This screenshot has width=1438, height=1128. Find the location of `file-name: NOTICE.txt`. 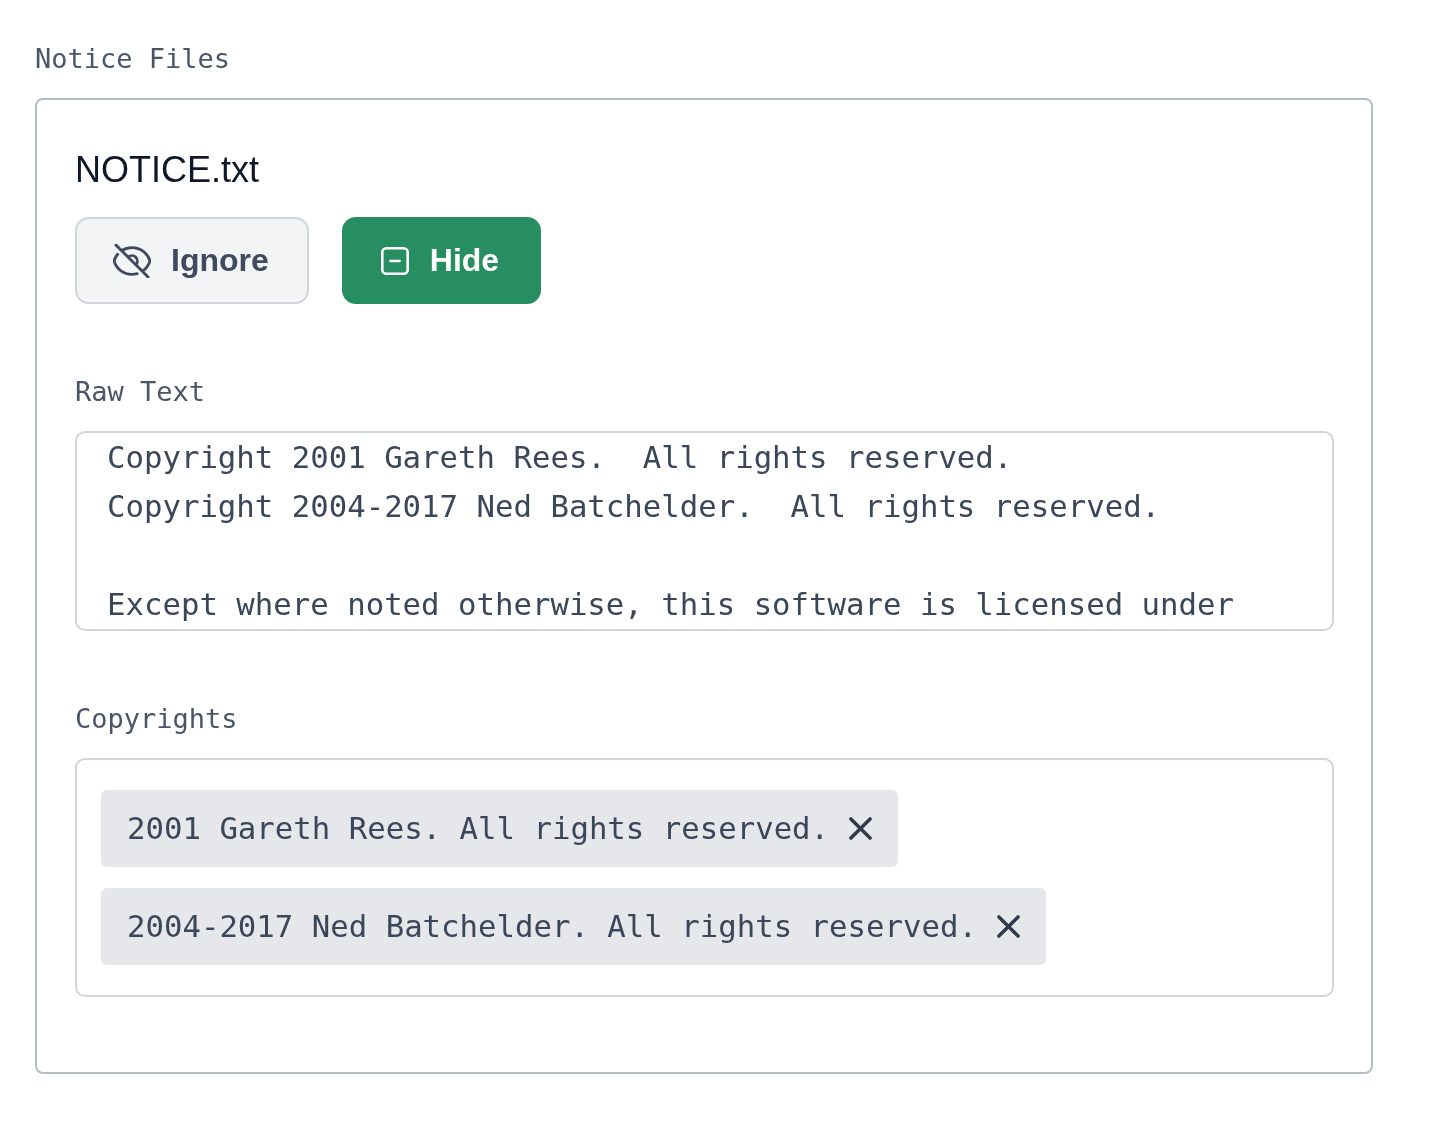

file-name: NOTICE.txt is located at coordinates (167, 170).